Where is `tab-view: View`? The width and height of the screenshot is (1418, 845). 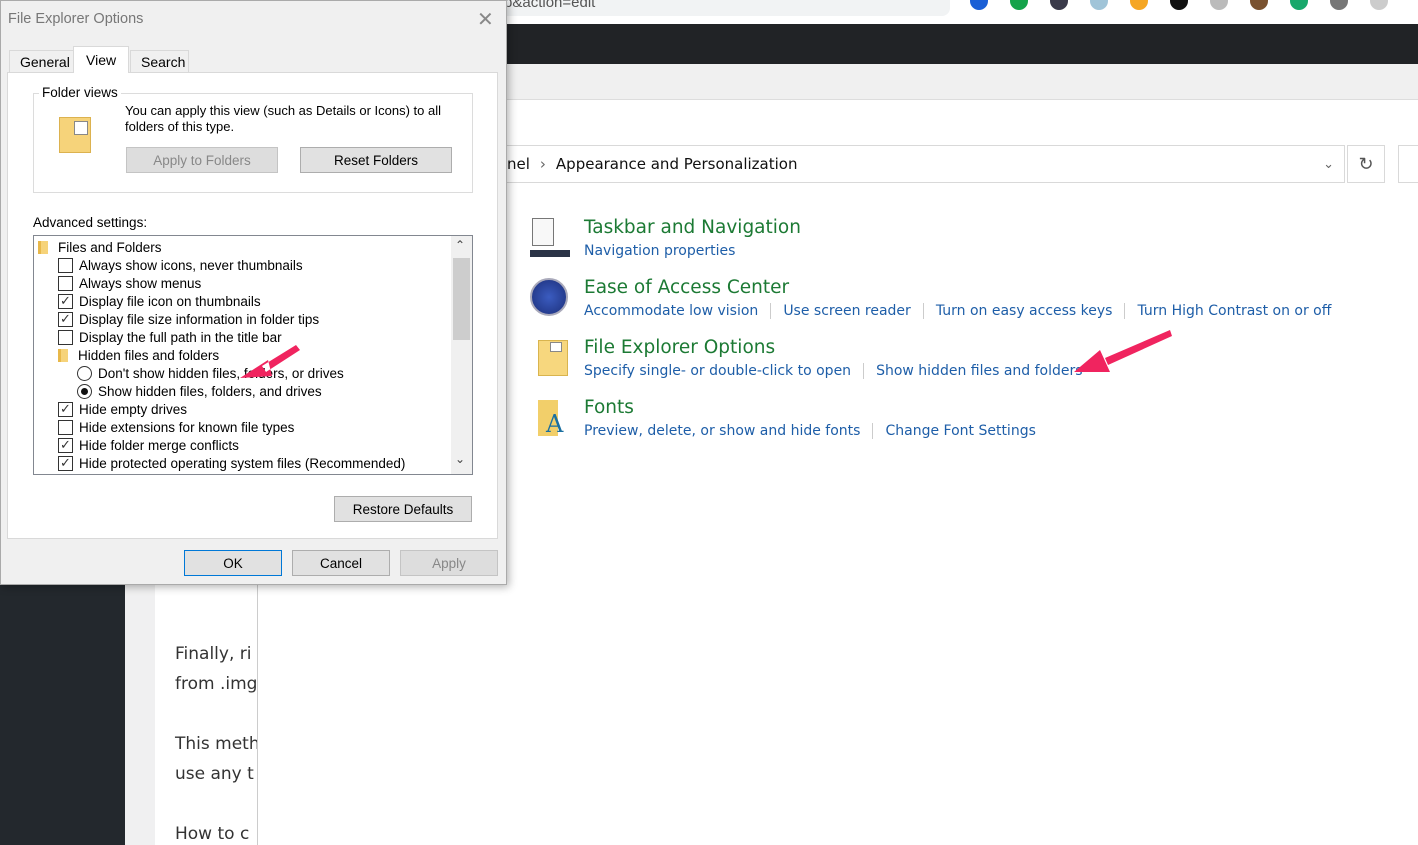 tab-view: View is located at coordinates (101, 59).